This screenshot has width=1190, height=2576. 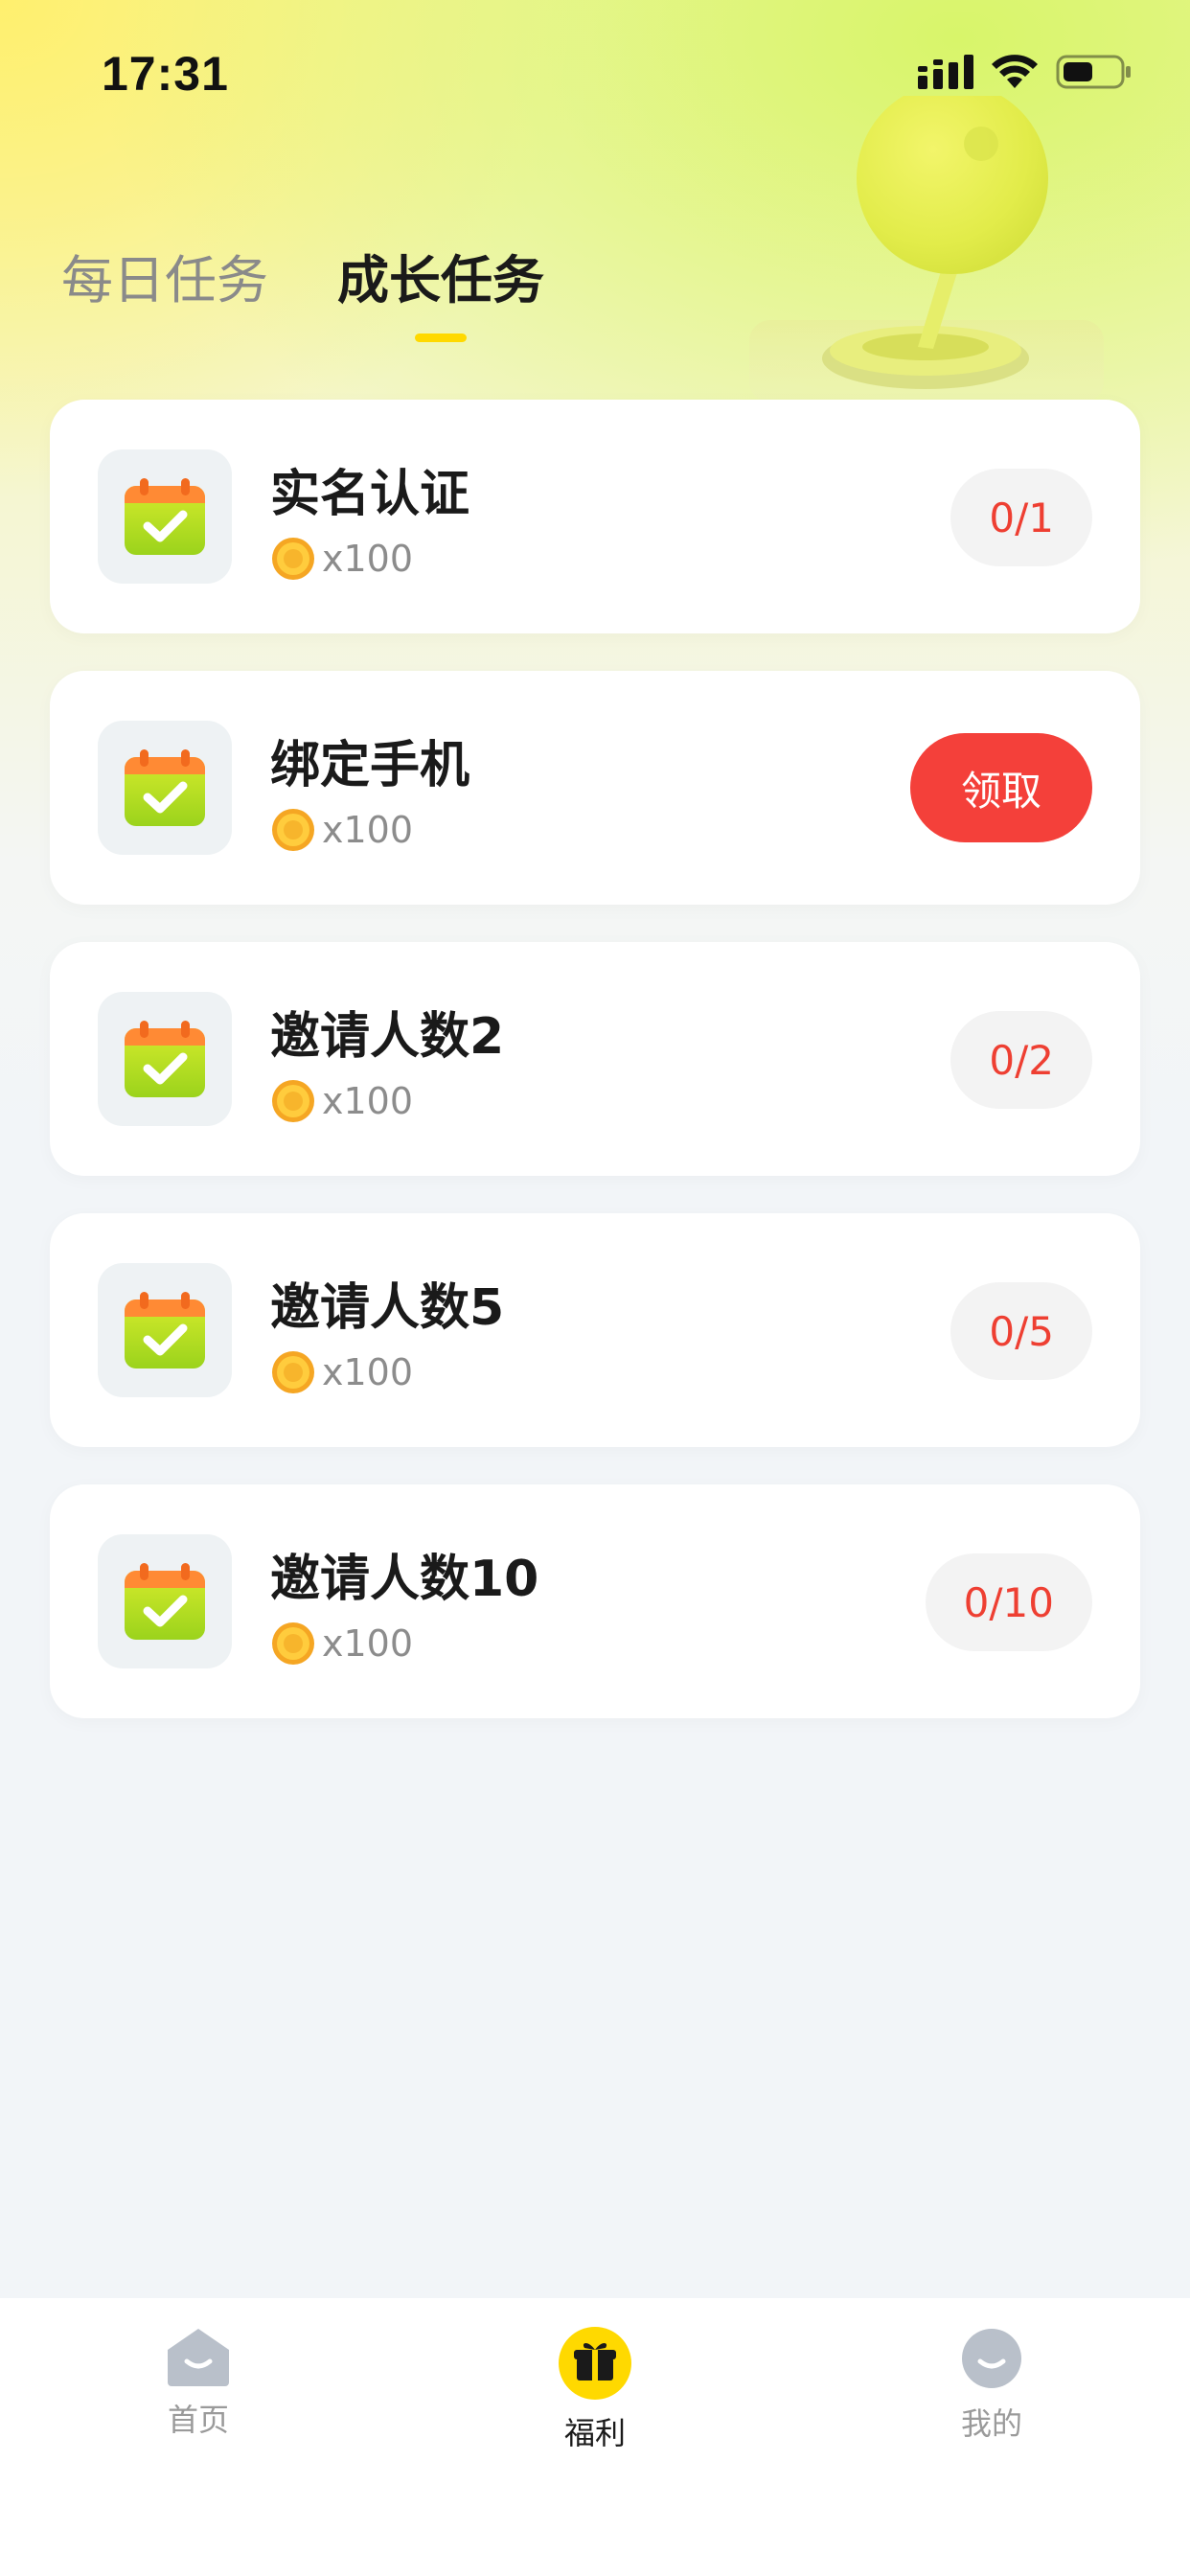 I want to click on task-progress: 0/10, so click(x=1009, y=1602).